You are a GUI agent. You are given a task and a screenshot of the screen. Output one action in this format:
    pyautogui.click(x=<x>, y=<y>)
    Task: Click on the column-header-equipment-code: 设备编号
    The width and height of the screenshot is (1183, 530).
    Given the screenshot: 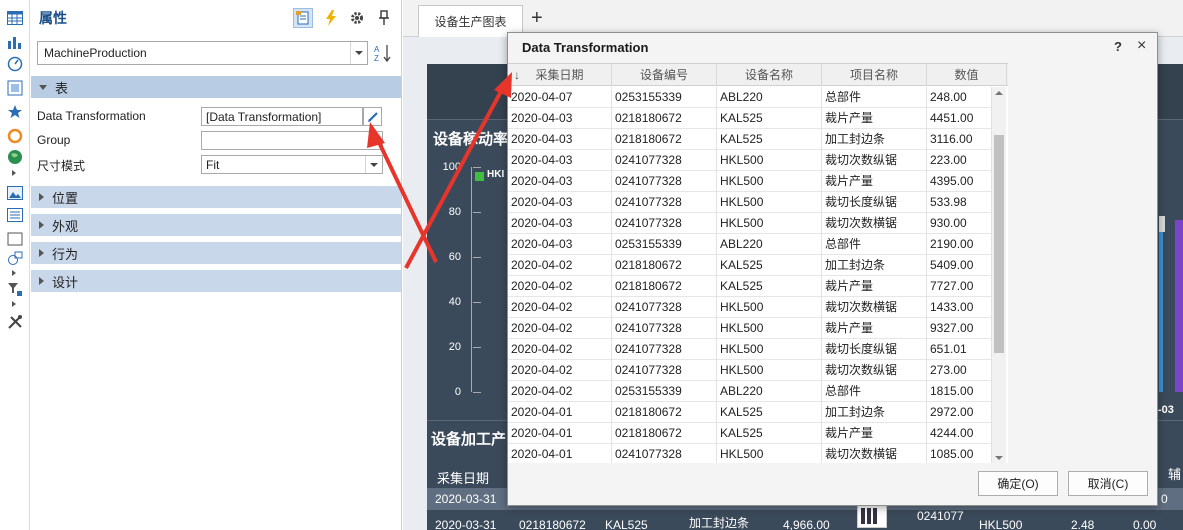 What is the action you would take?
    pyautogui.click(x=664, y=75)
    